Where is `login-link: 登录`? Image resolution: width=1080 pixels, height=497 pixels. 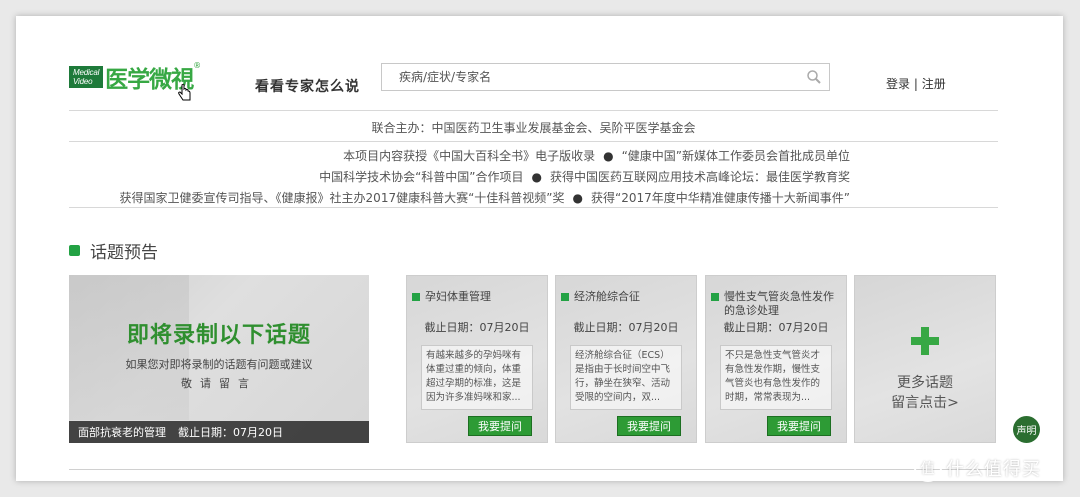
login-link: 登录 is located at coordinates (898, 84).